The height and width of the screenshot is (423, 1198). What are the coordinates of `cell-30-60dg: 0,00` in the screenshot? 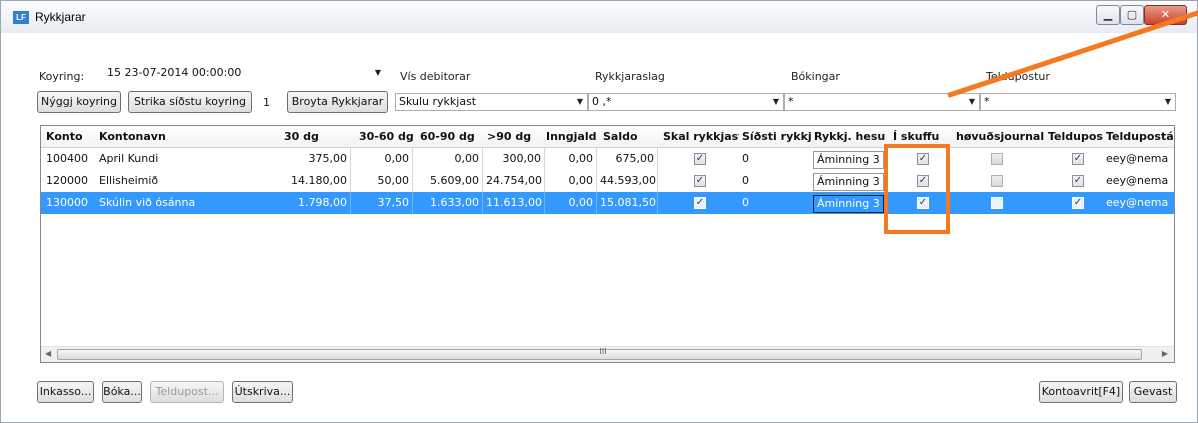 It's located at (382, 159).